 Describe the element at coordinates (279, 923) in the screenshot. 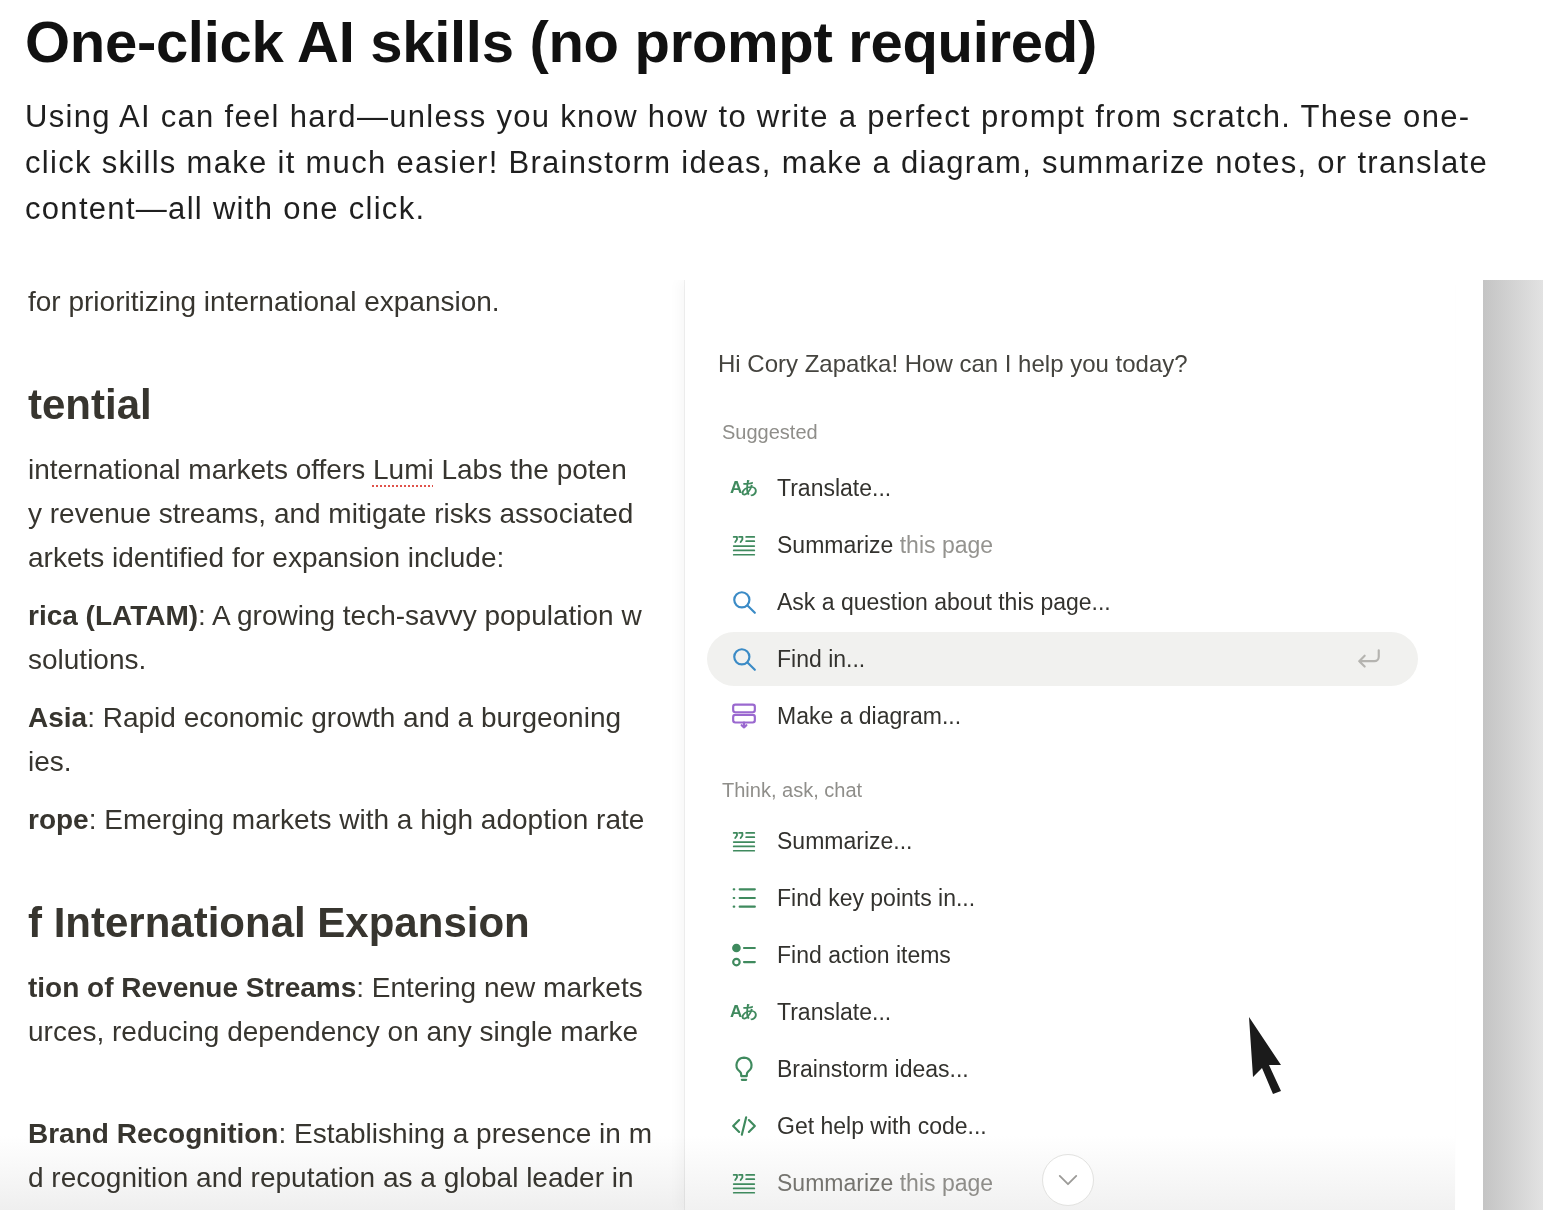

I see `section-heading: f International Expansion` at that location.